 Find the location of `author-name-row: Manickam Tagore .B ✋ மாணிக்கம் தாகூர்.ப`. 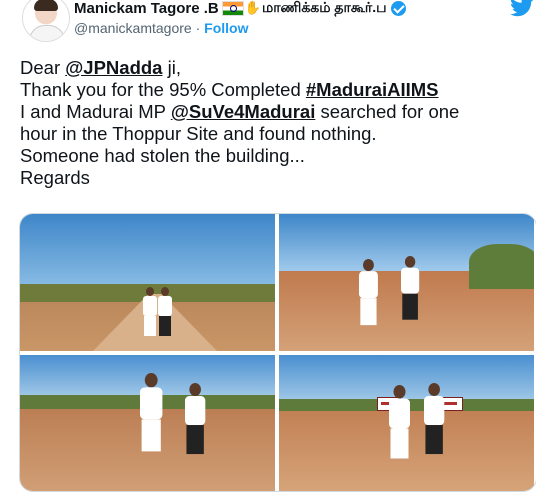

author-name-row: Manickam Tagore .B ✋ மாணிக்கம் தாகூர்.ப is located at coordinates (240, 9).